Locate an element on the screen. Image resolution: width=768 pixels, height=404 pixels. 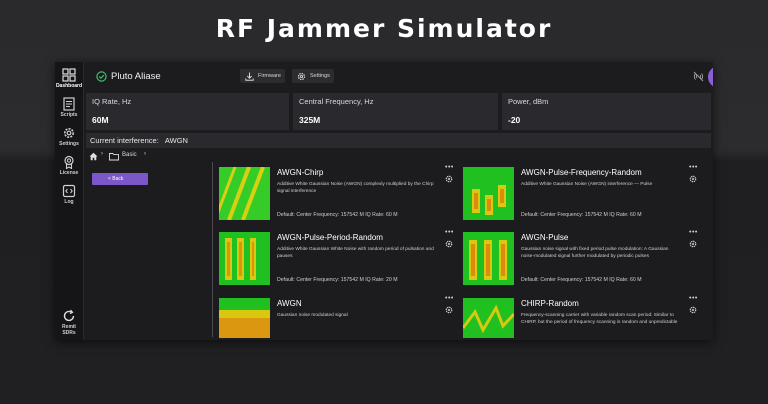
breadcrumb-folder: Basic is located at coordinates (129, 155).